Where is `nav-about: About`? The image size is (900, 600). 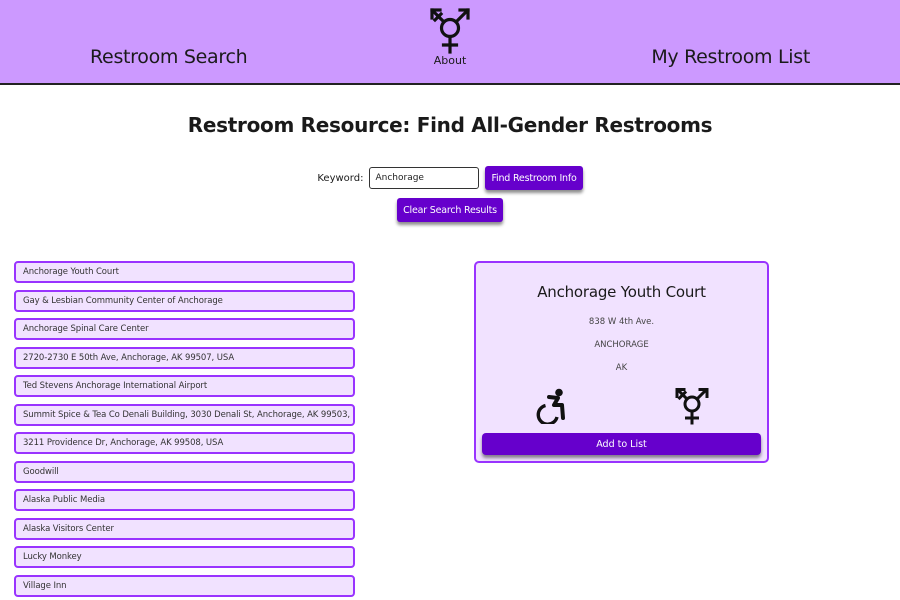
nav-about: About is located at coordinates (450, 36).